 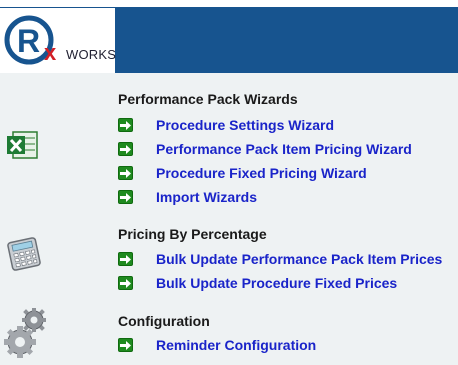 What do you see at coordinates (299, 259) in the screenshot?
I see `link-label: Bulk Update Performance Pack Item Prices` at bounding box center [299, 259].